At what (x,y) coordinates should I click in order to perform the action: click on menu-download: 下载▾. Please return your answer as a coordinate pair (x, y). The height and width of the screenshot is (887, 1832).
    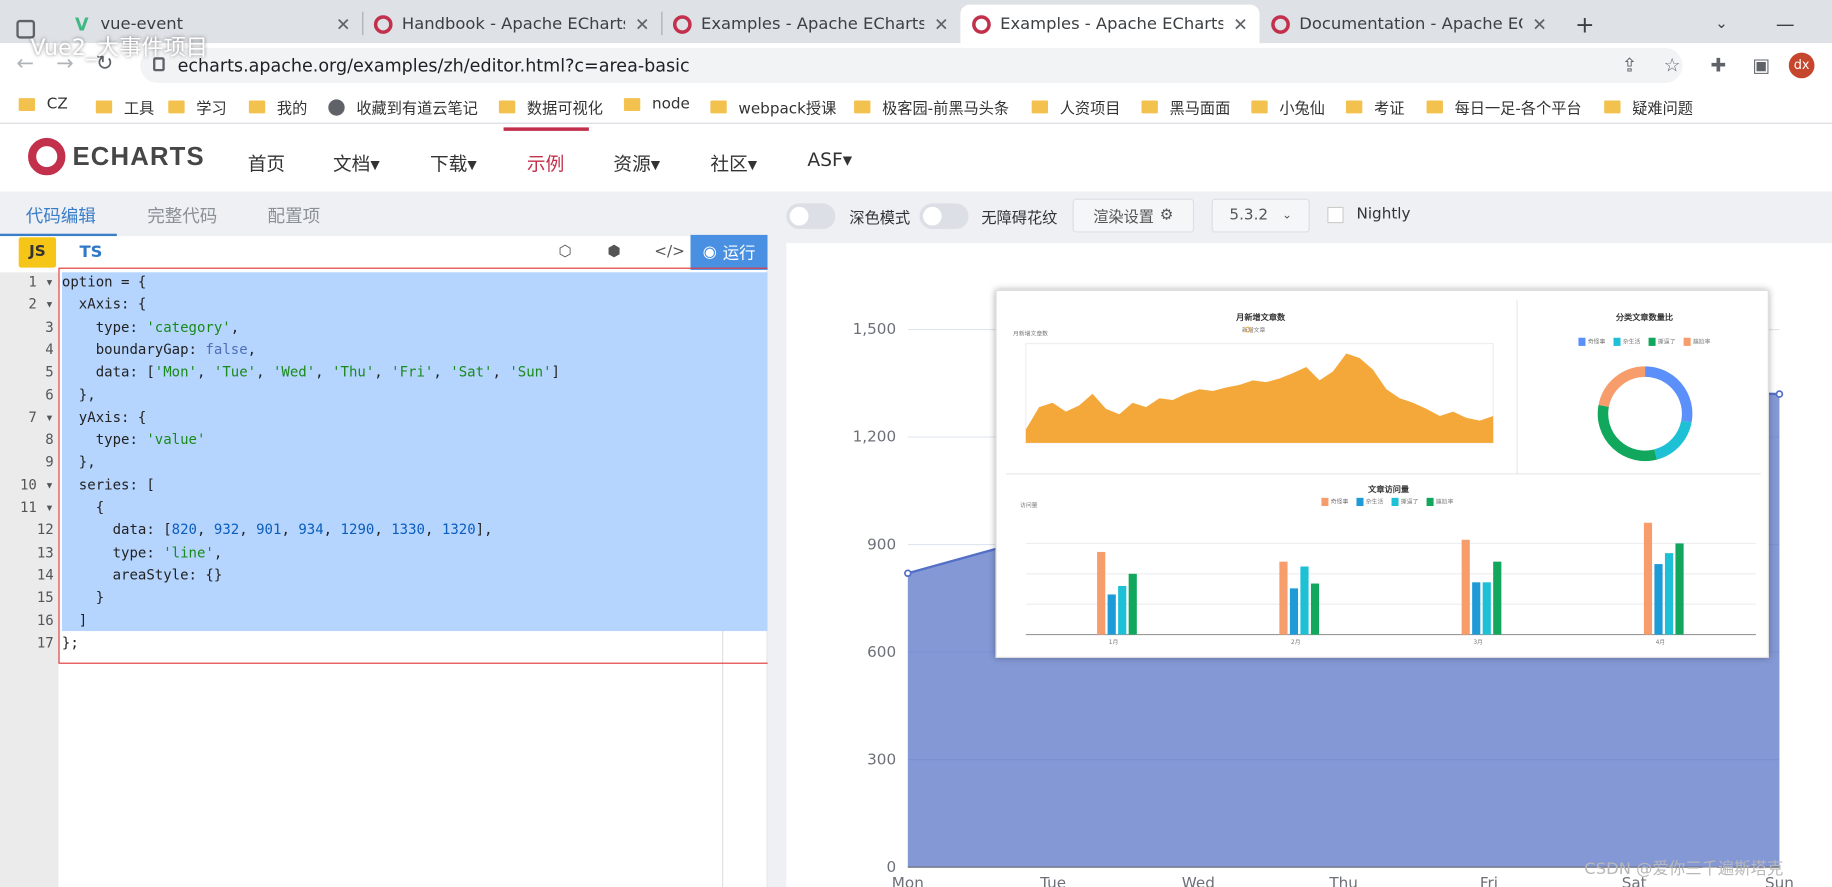
    Looking at the image, I should click on (453, 162).